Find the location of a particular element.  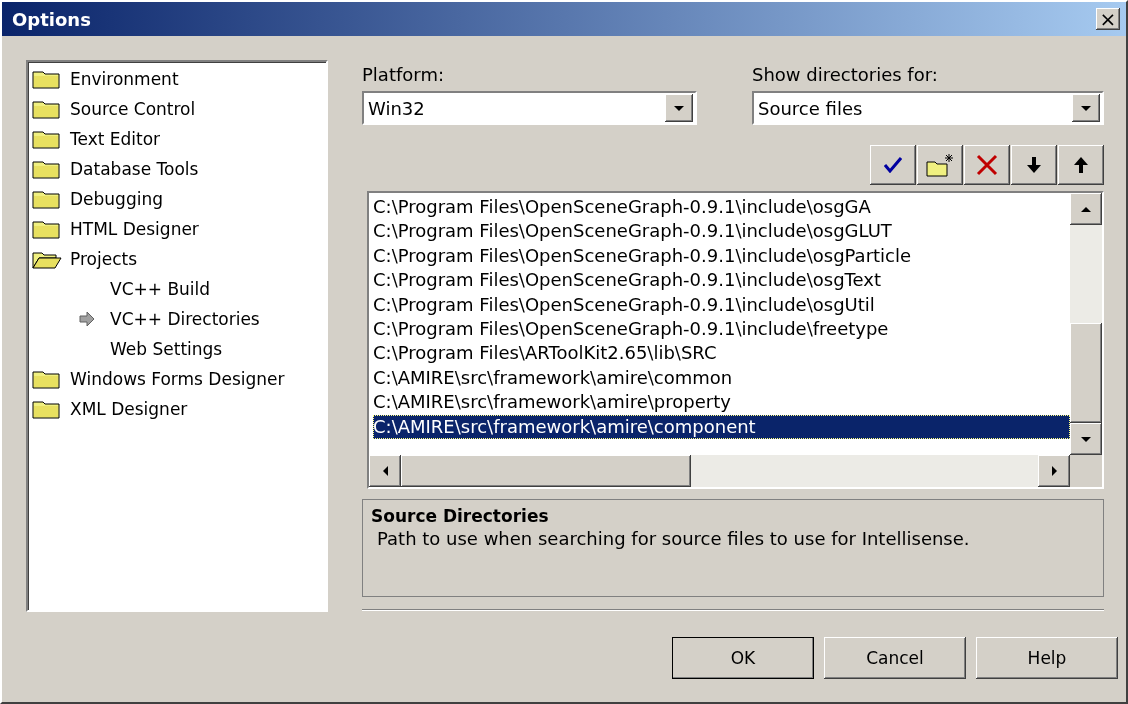

tree-item: Debugging is located at coordinates (116, 199).